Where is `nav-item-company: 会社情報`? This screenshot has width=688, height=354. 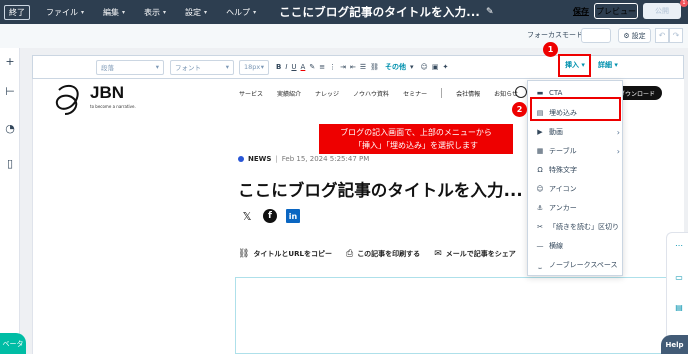 nav-item-company: 会社情報 is located at coordinates (468, 93).